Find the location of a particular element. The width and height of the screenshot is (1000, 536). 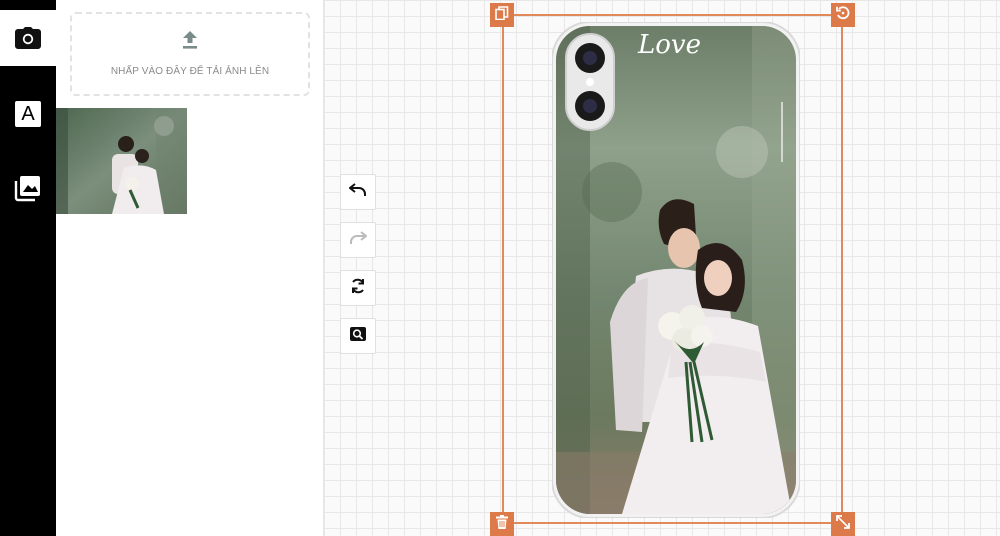

tool-images is located at coordinates (28, 188).